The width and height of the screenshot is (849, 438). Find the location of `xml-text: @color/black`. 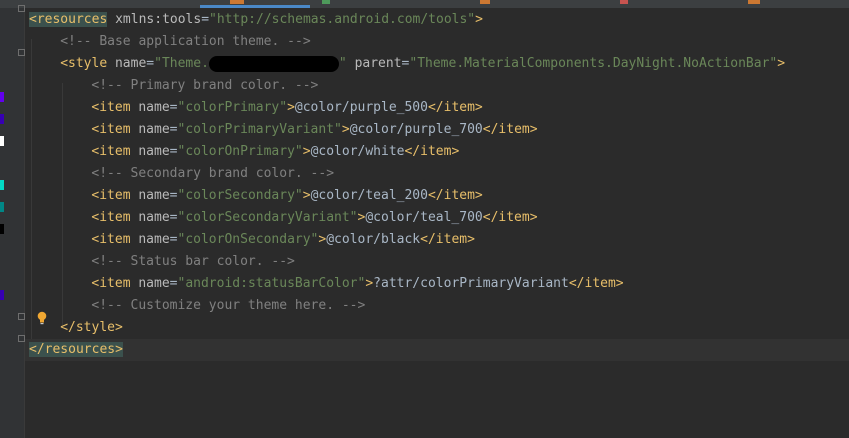

xml-text: @color/black is located at coordinates (373, 239).